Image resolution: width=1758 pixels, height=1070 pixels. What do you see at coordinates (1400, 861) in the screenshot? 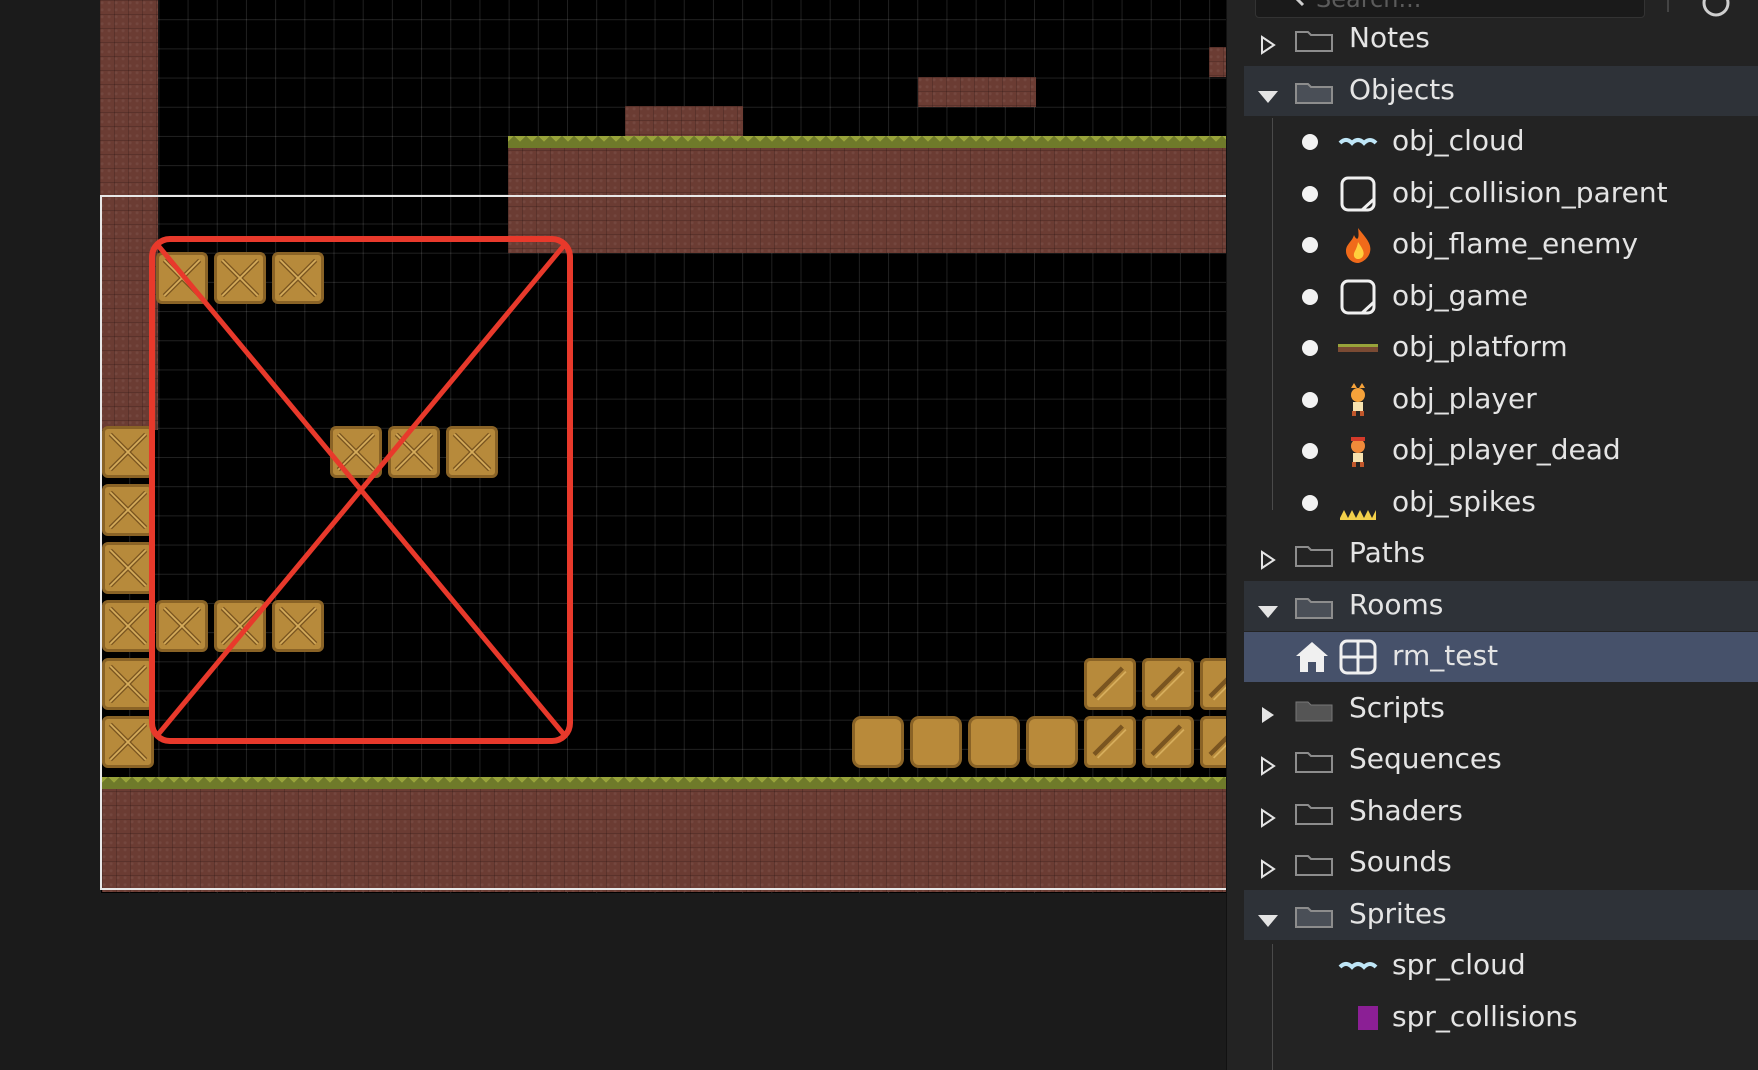
I see `folder-label: Sounds` at bounding box center [1400, 861].